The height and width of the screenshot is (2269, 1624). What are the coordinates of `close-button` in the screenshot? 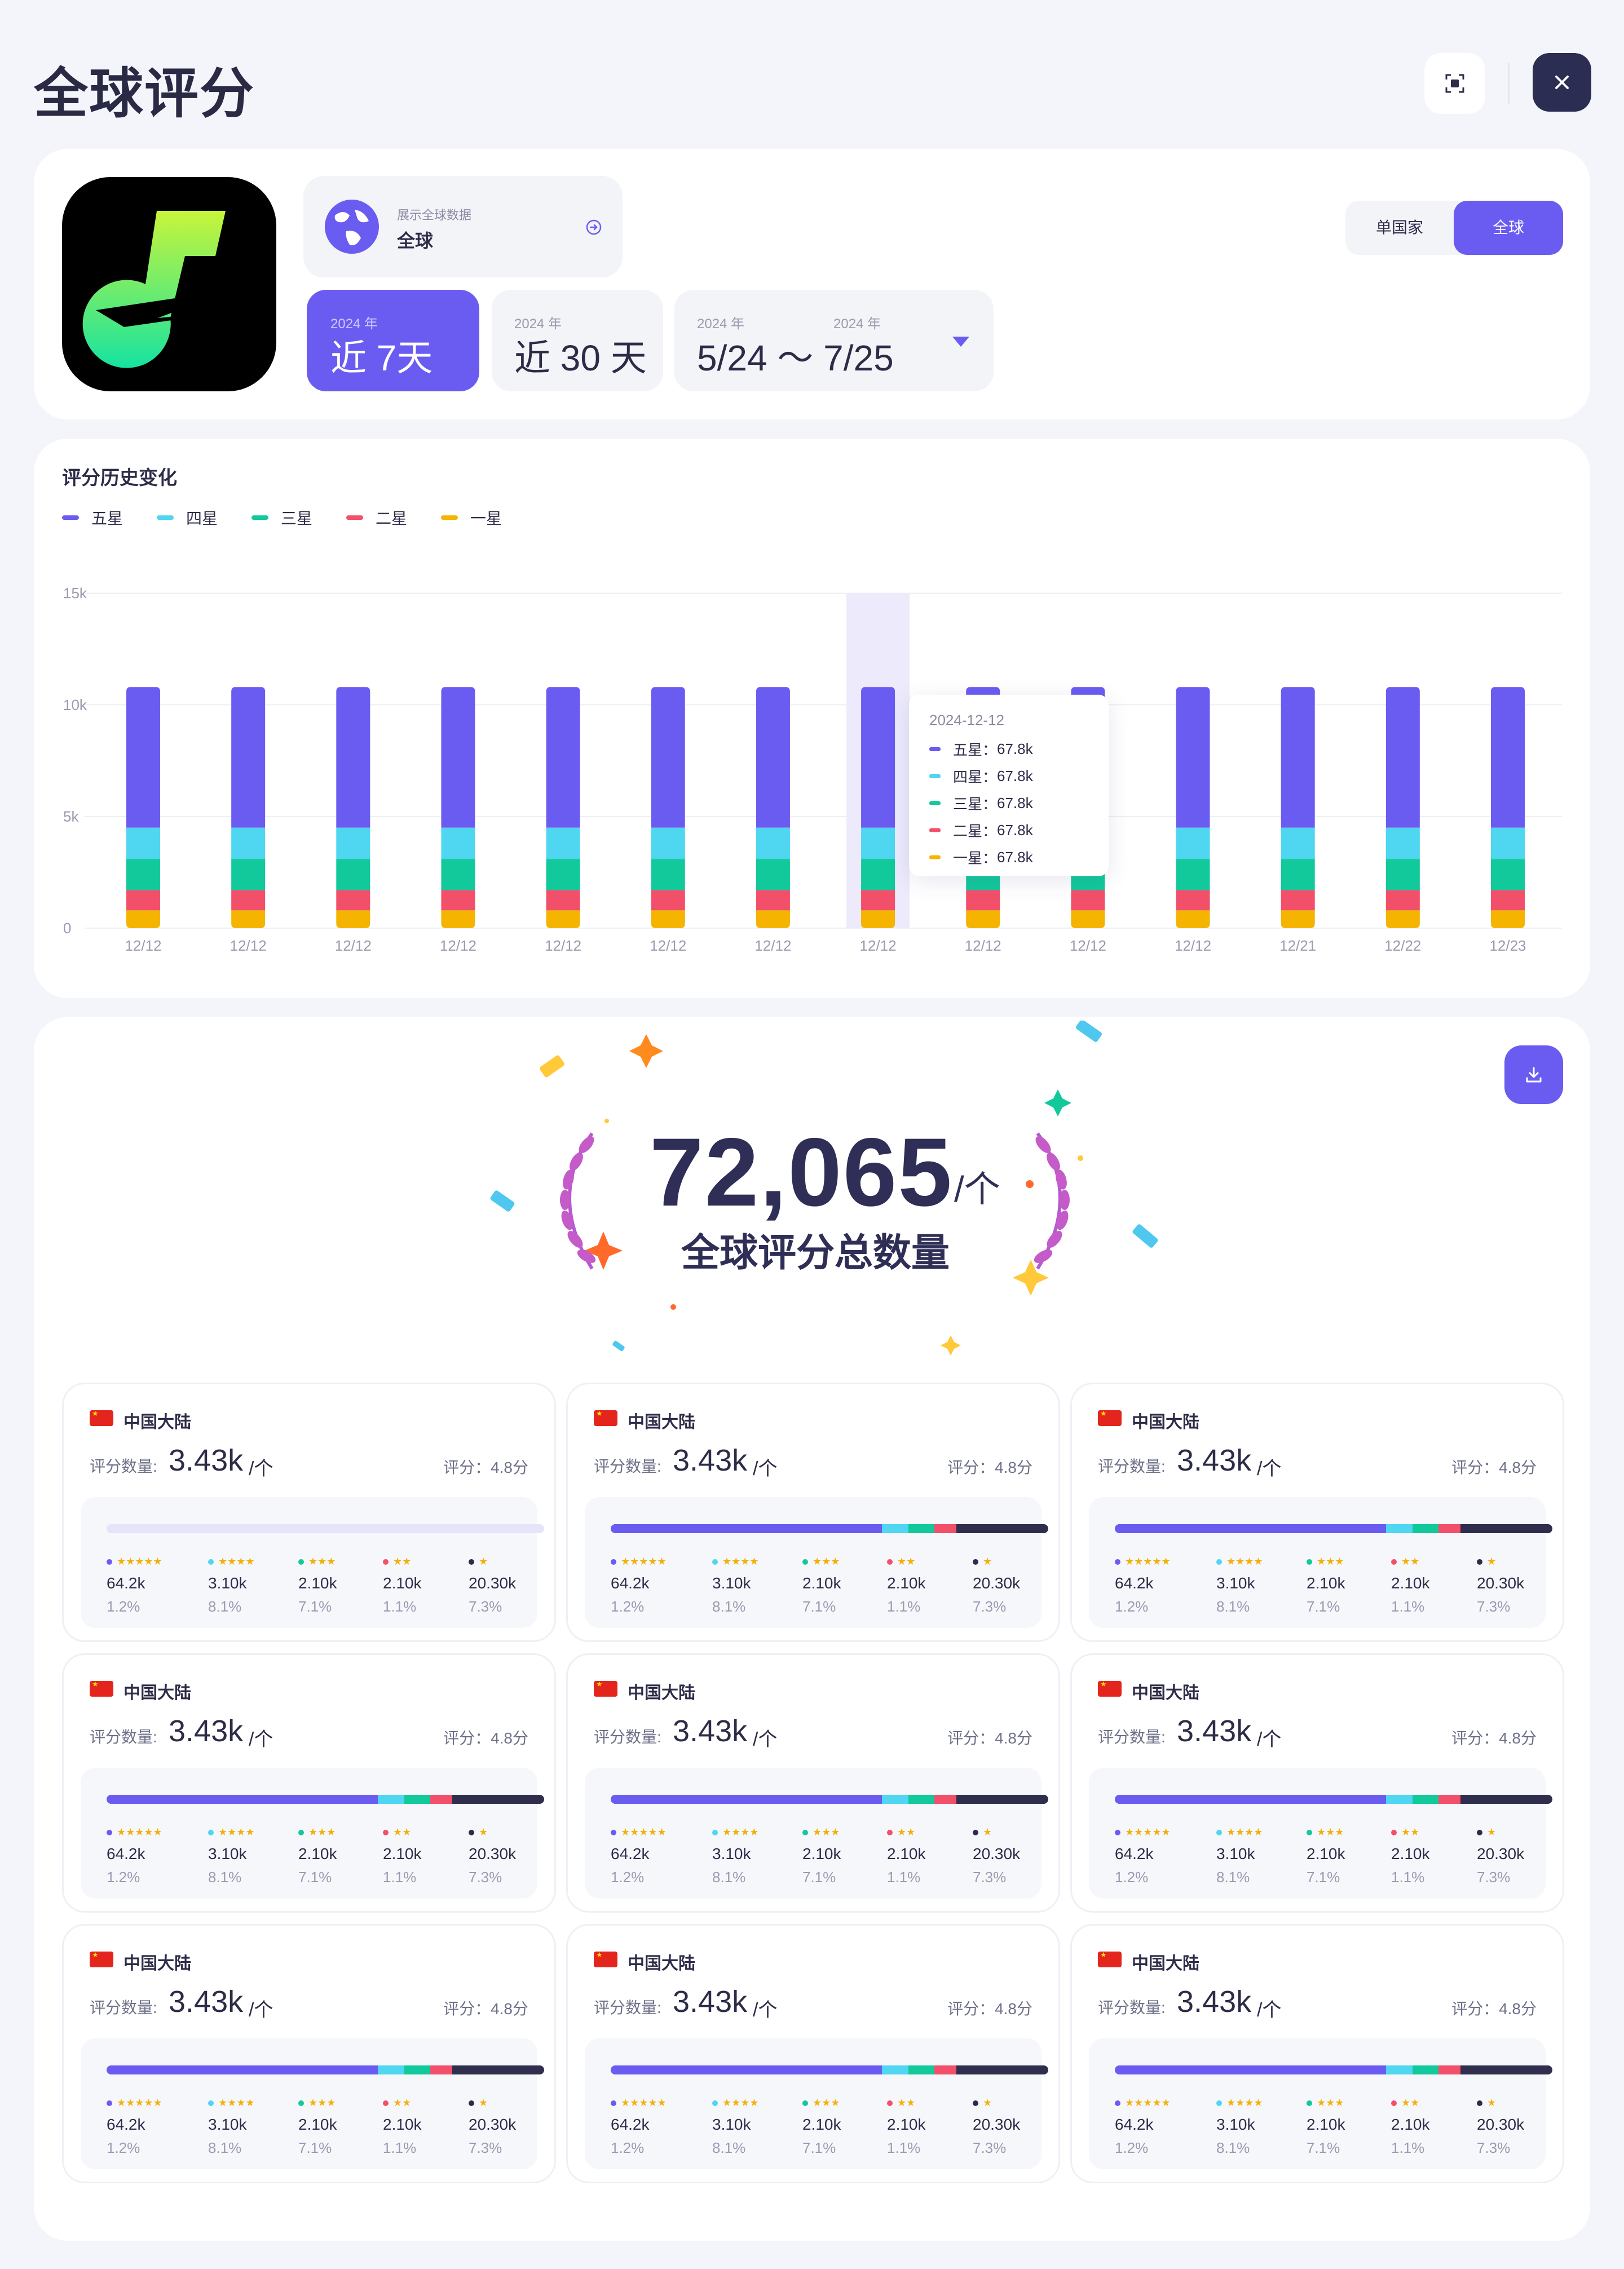 It's located at (1562, 82).